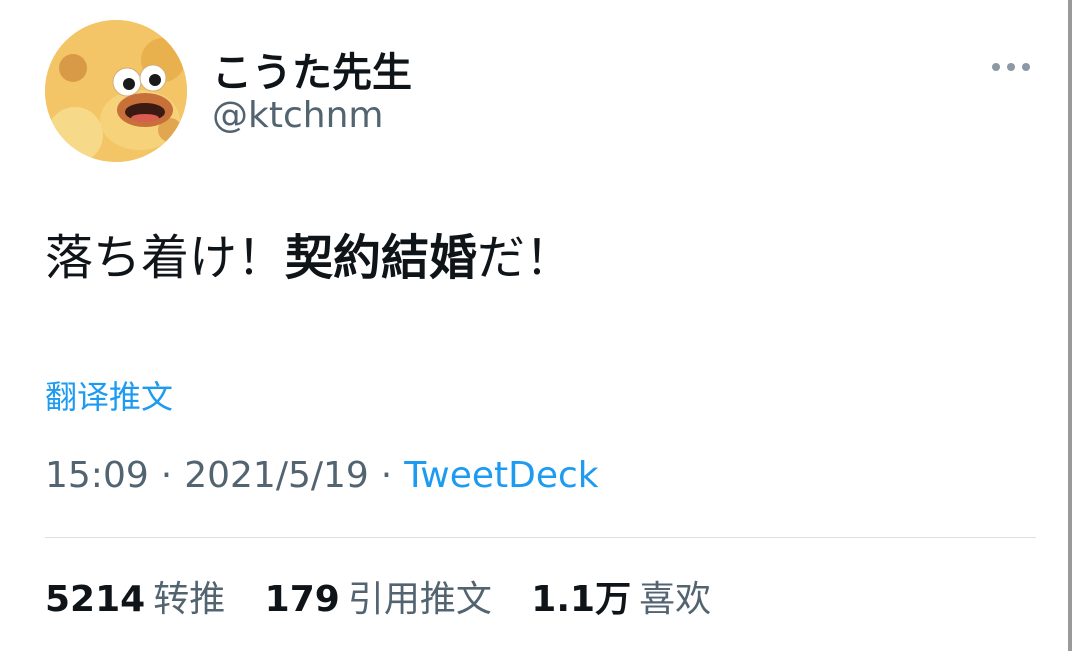  Describe the element at coordinates (189, 599) in the screenshot. I see `retweets-label: 转推` at that location.